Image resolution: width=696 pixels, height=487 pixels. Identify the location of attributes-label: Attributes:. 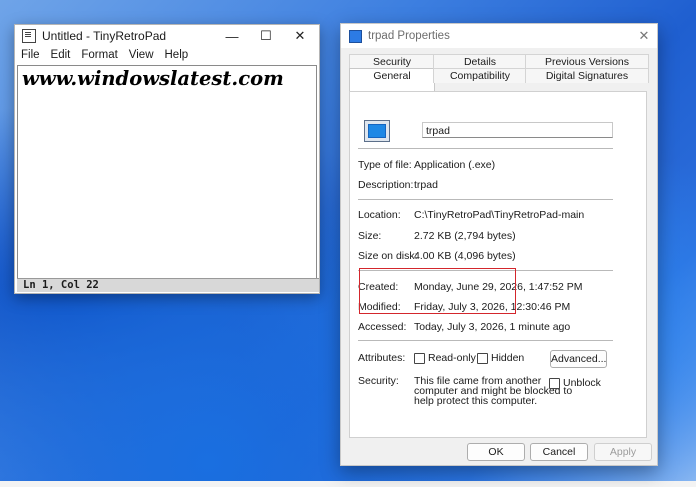
(382, 358).